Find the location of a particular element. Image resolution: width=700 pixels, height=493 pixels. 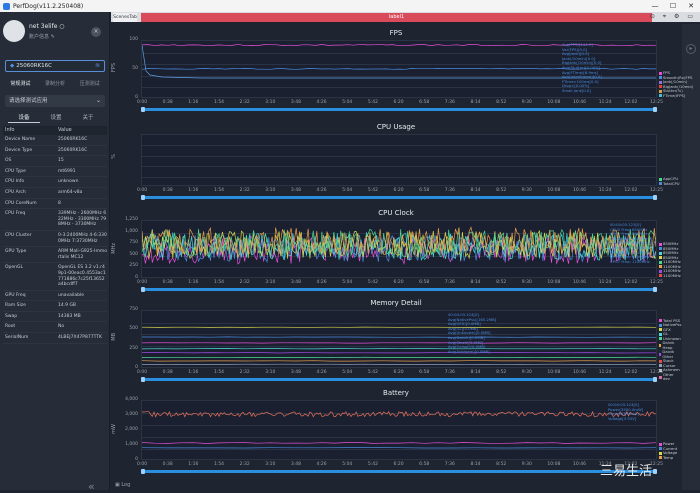

x-tick-label: 8:52 is located at coordinates (501, 464).